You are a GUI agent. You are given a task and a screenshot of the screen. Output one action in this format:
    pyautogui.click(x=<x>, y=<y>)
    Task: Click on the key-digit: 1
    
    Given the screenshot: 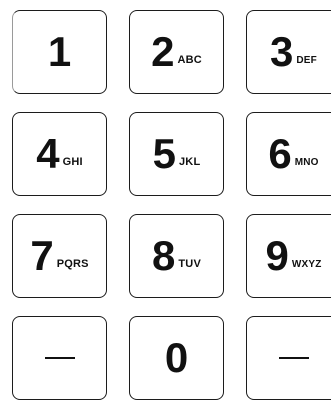 What is the action you would take?
    pyautogui.click(x=59, y=51)
    